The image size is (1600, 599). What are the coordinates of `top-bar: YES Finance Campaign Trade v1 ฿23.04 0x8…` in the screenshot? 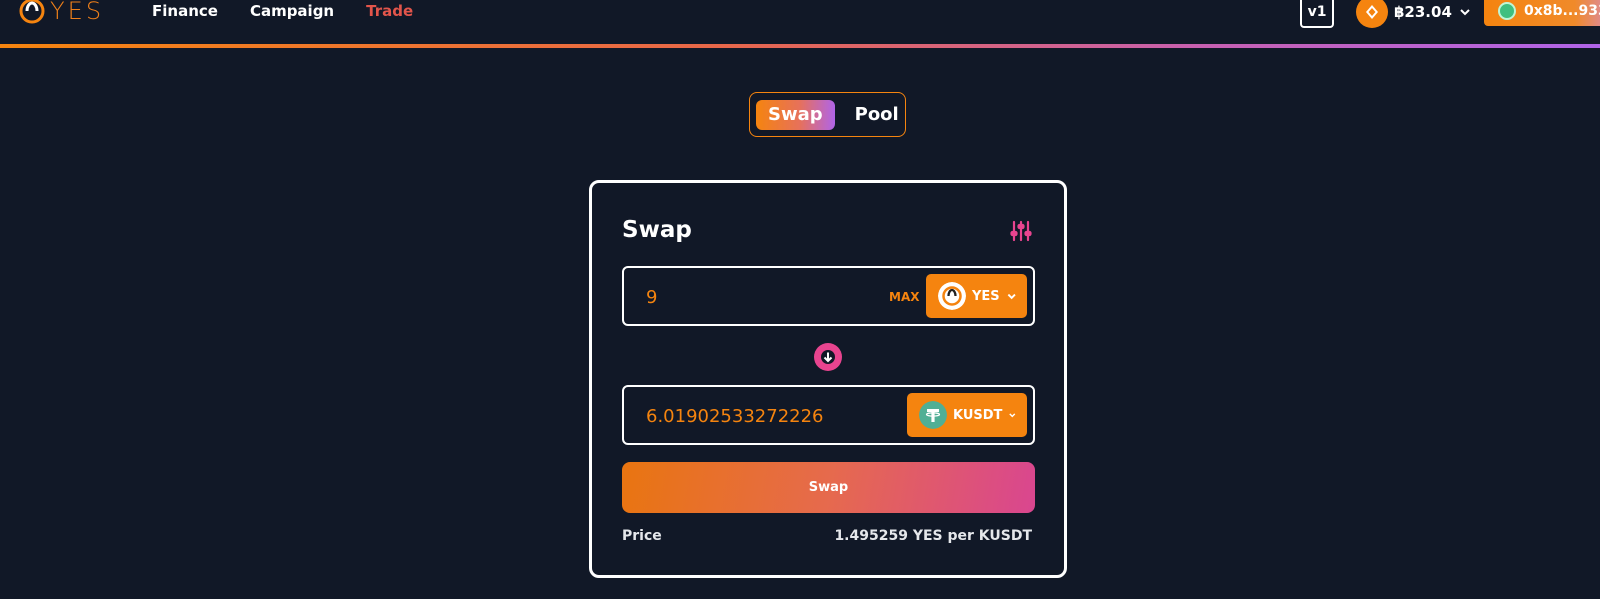 It's located at (800, 22).